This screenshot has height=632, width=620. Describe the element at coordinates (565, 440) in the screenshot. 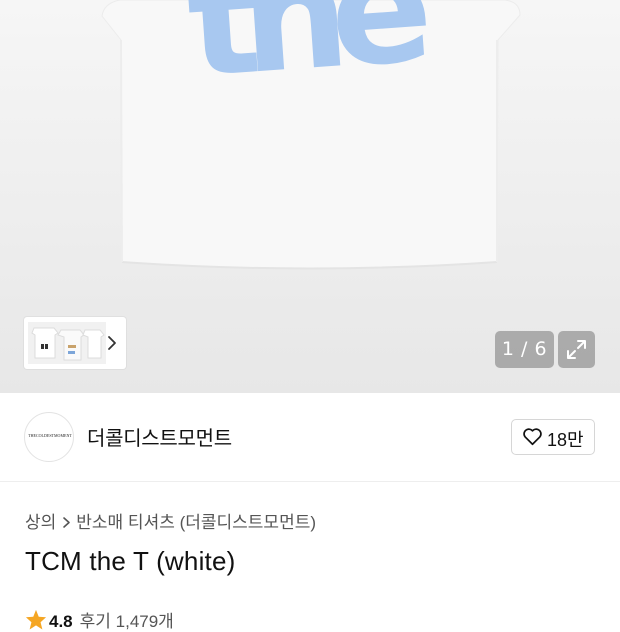

I see `like-count: 18만` at that location.